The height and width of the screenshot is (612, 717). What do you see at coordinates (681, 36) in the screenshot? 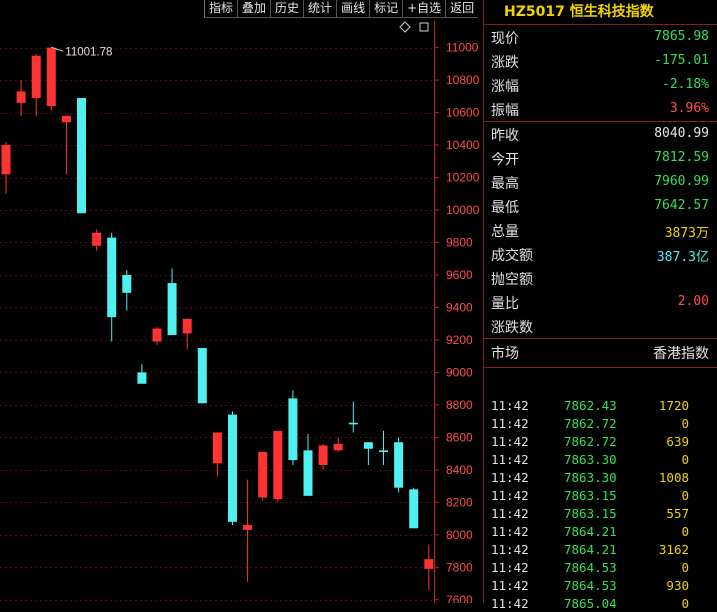
I see `quote-value: 7865.98` at bounding box center [681, 36].